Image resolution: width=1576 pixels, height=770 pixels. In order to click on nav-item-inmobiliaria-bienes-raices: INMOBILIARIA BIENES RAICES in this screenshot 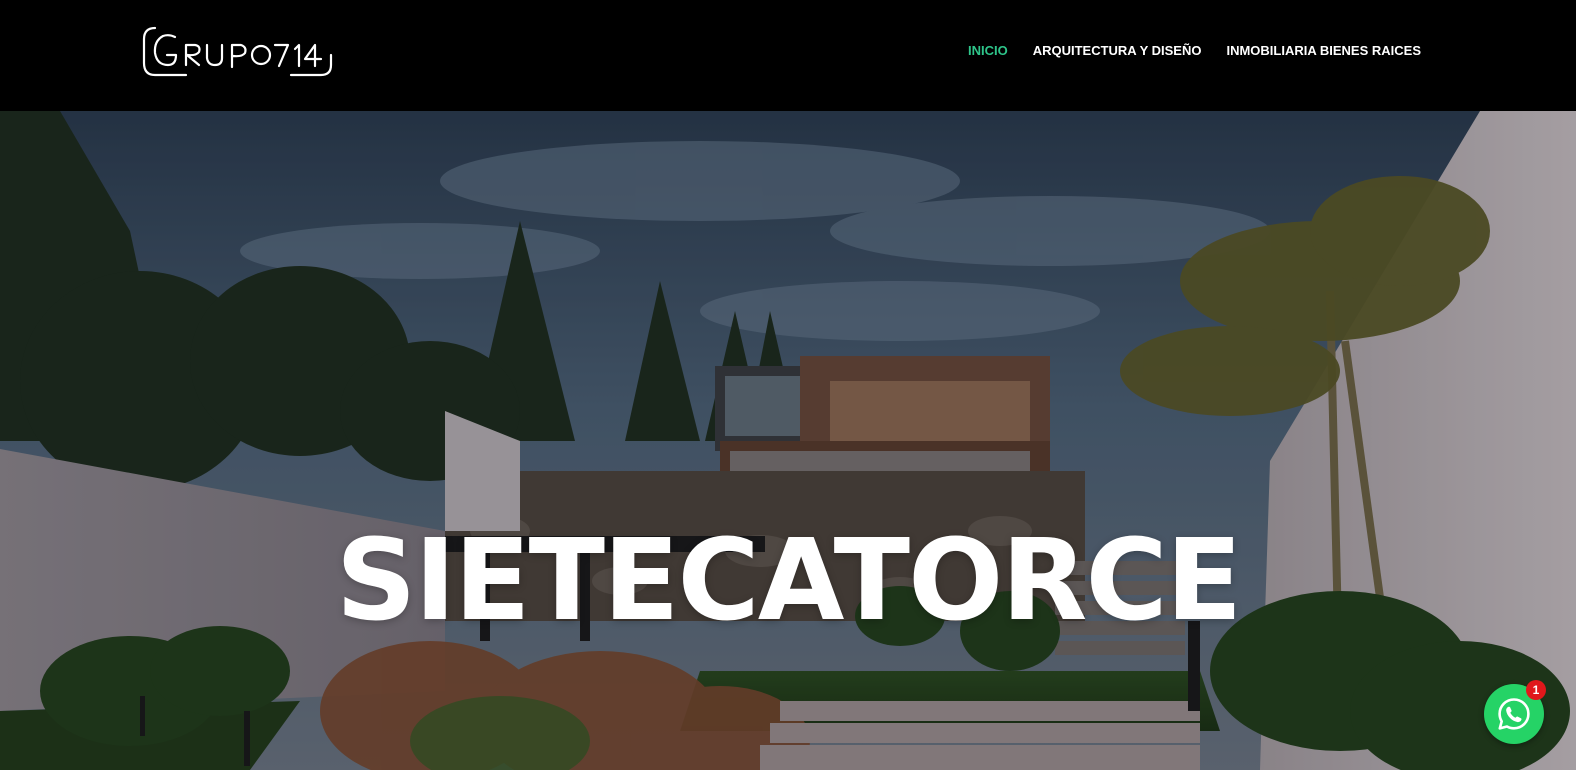, I will do `click(1323, 51)`.